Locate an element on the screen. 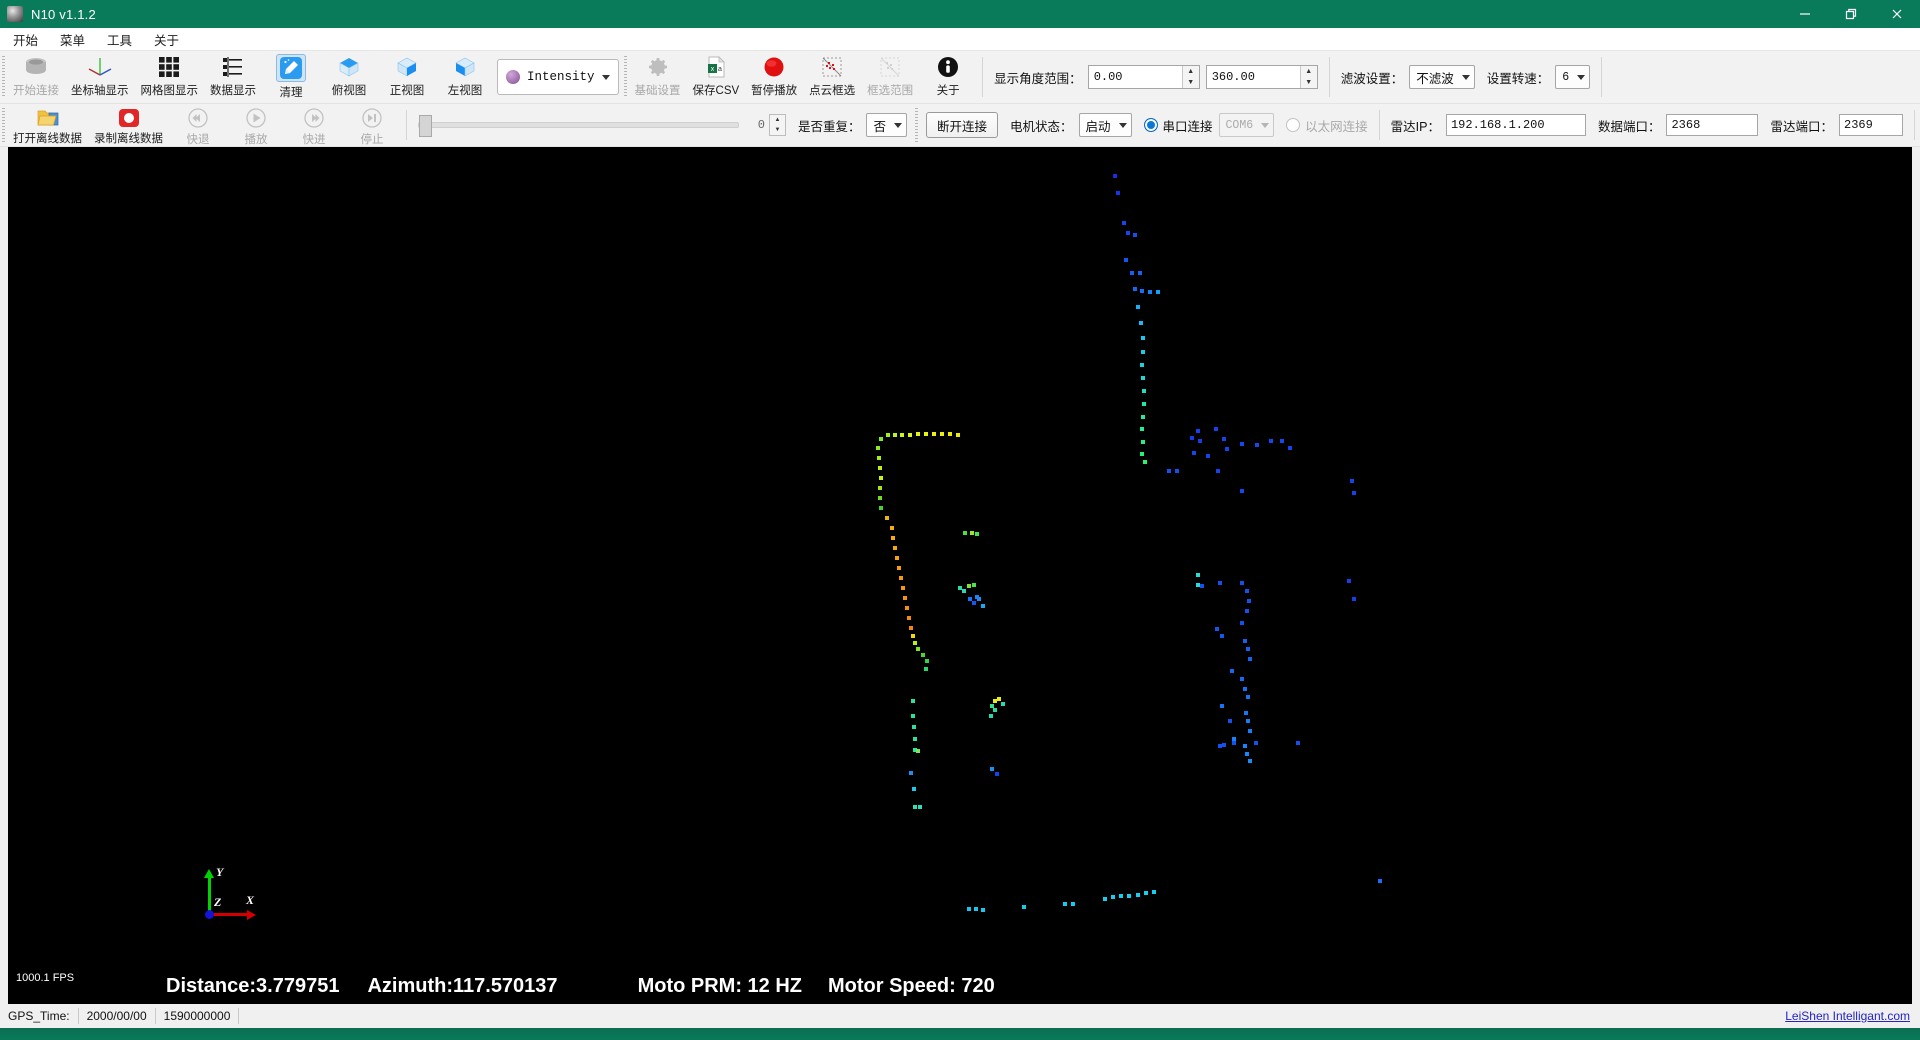 This screenshot has width=1920, height=1040. motor-state-select: 启动 is located at coordinates (1105, 125).